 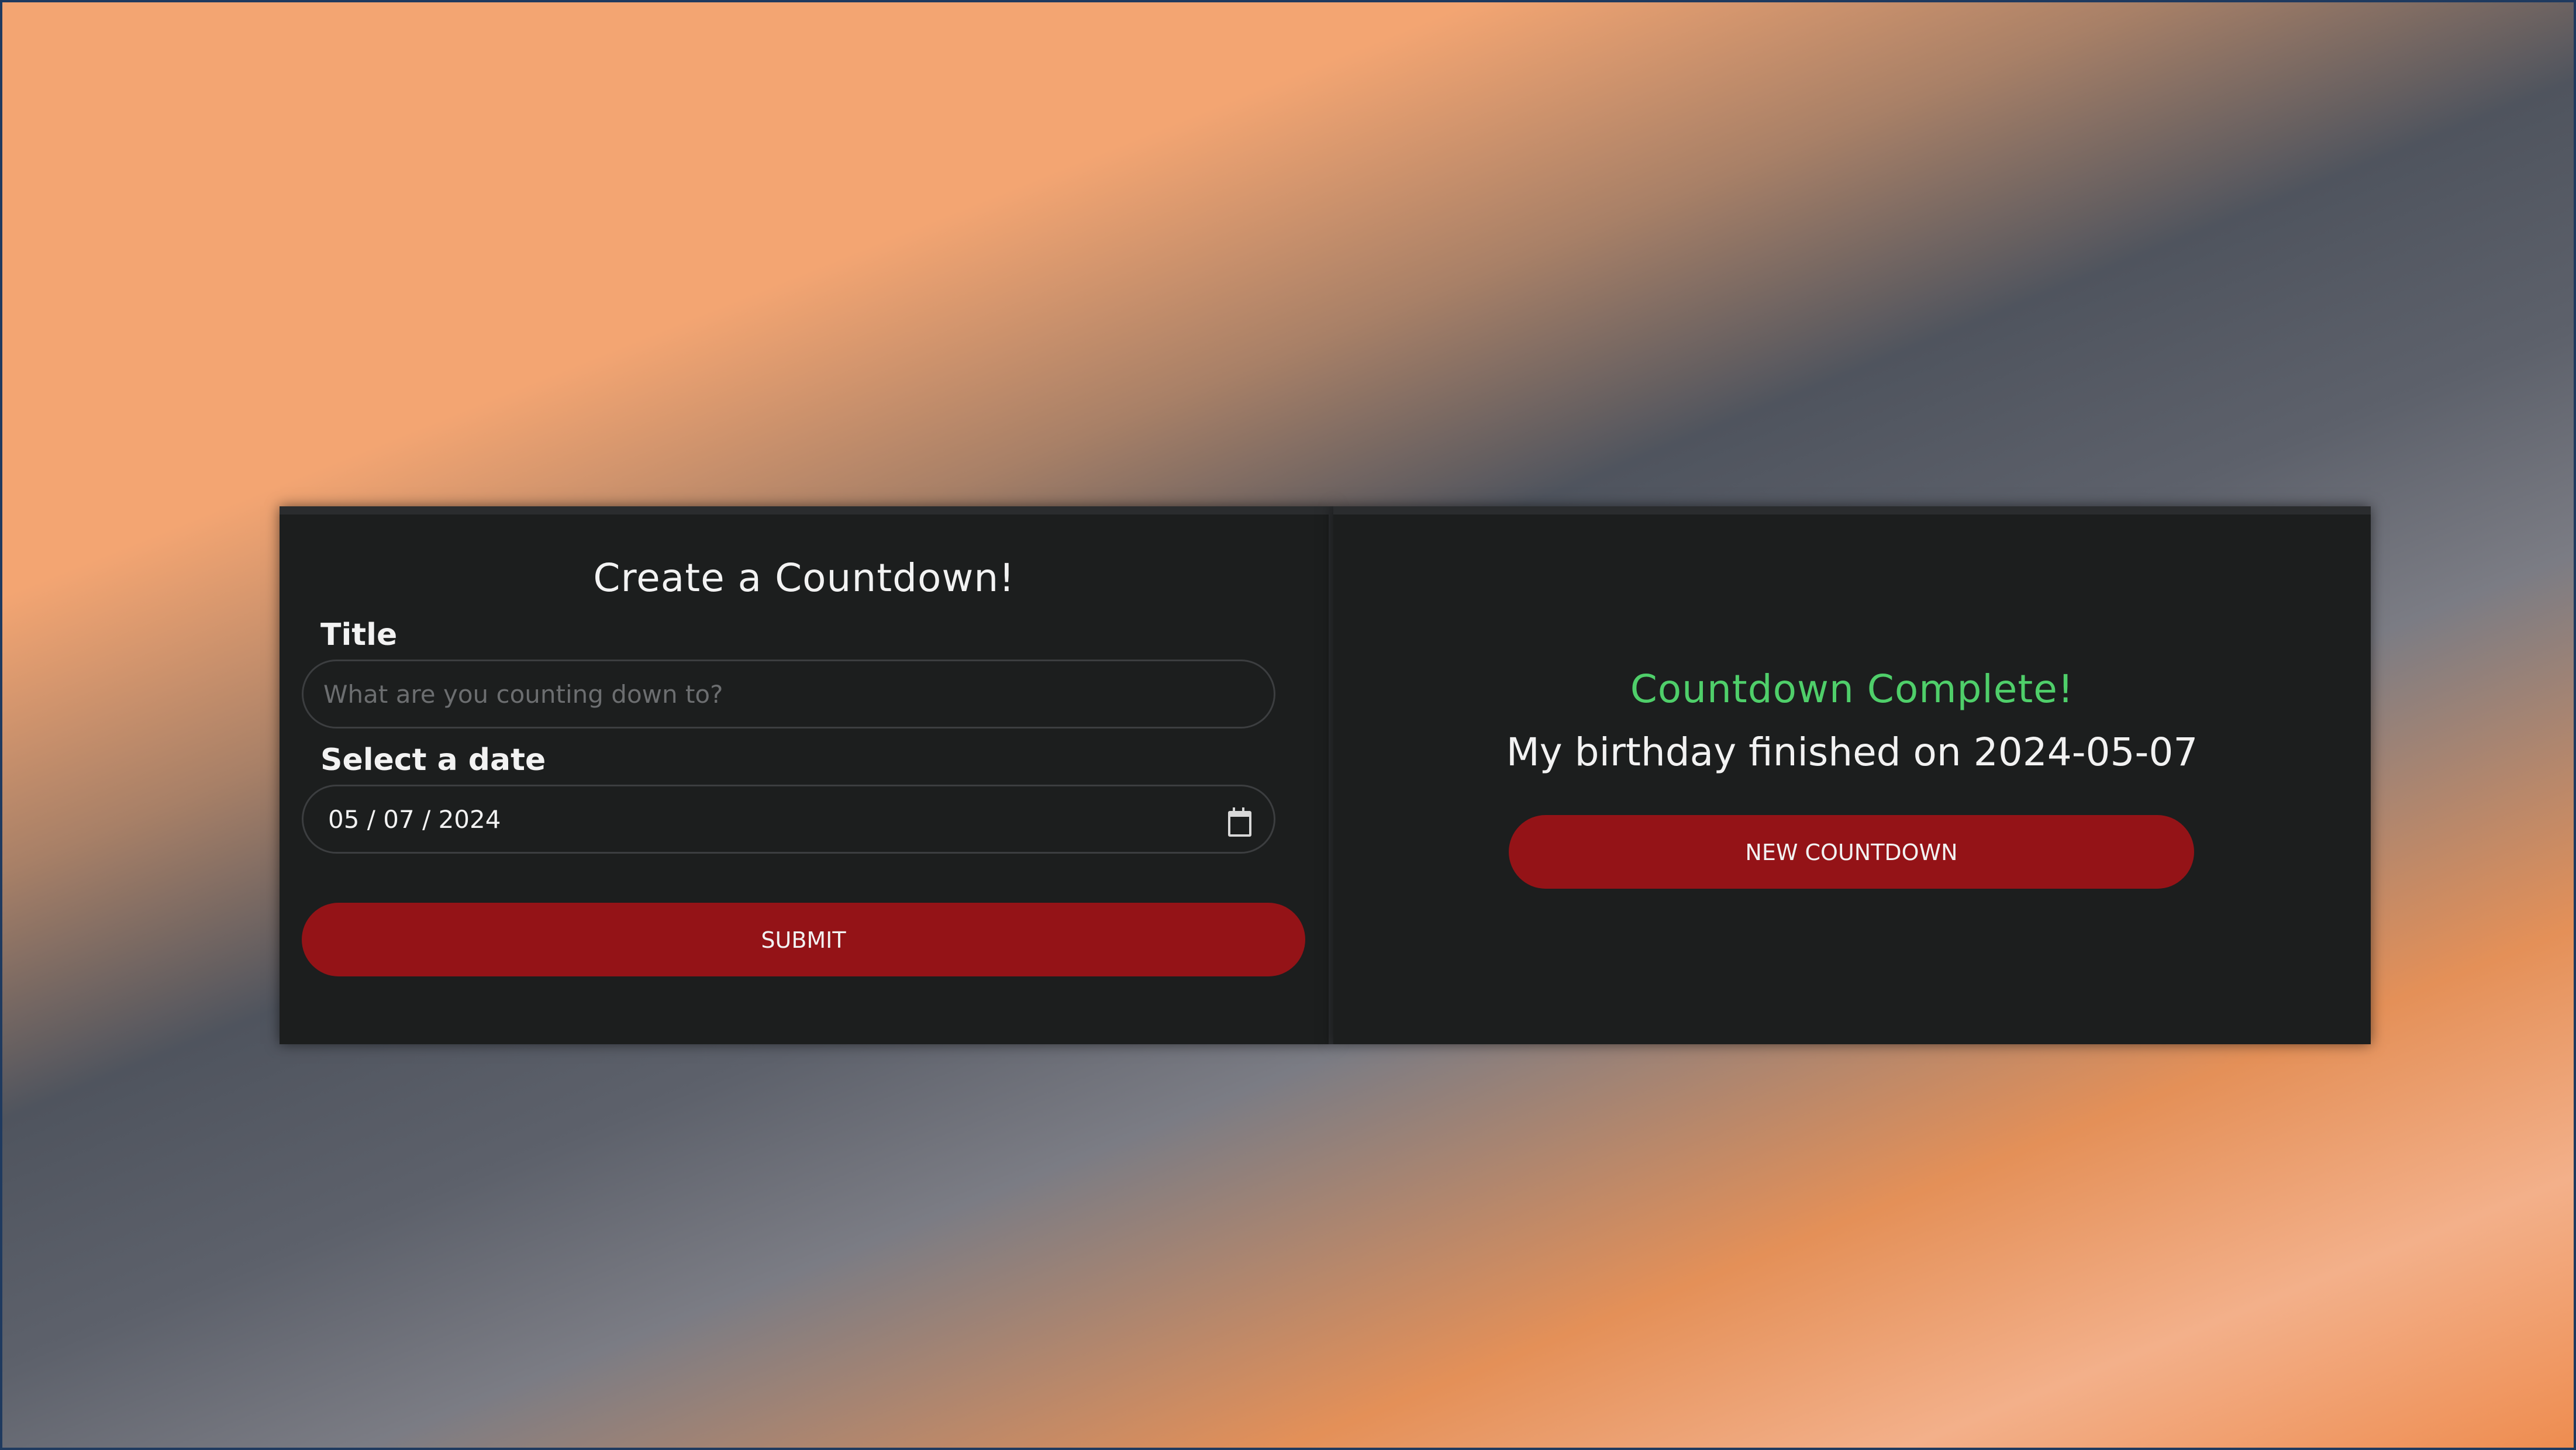 What do you see at coordinates (789, 694) in the screenshot?
I see `title-input` at bounding box center [789, 694].